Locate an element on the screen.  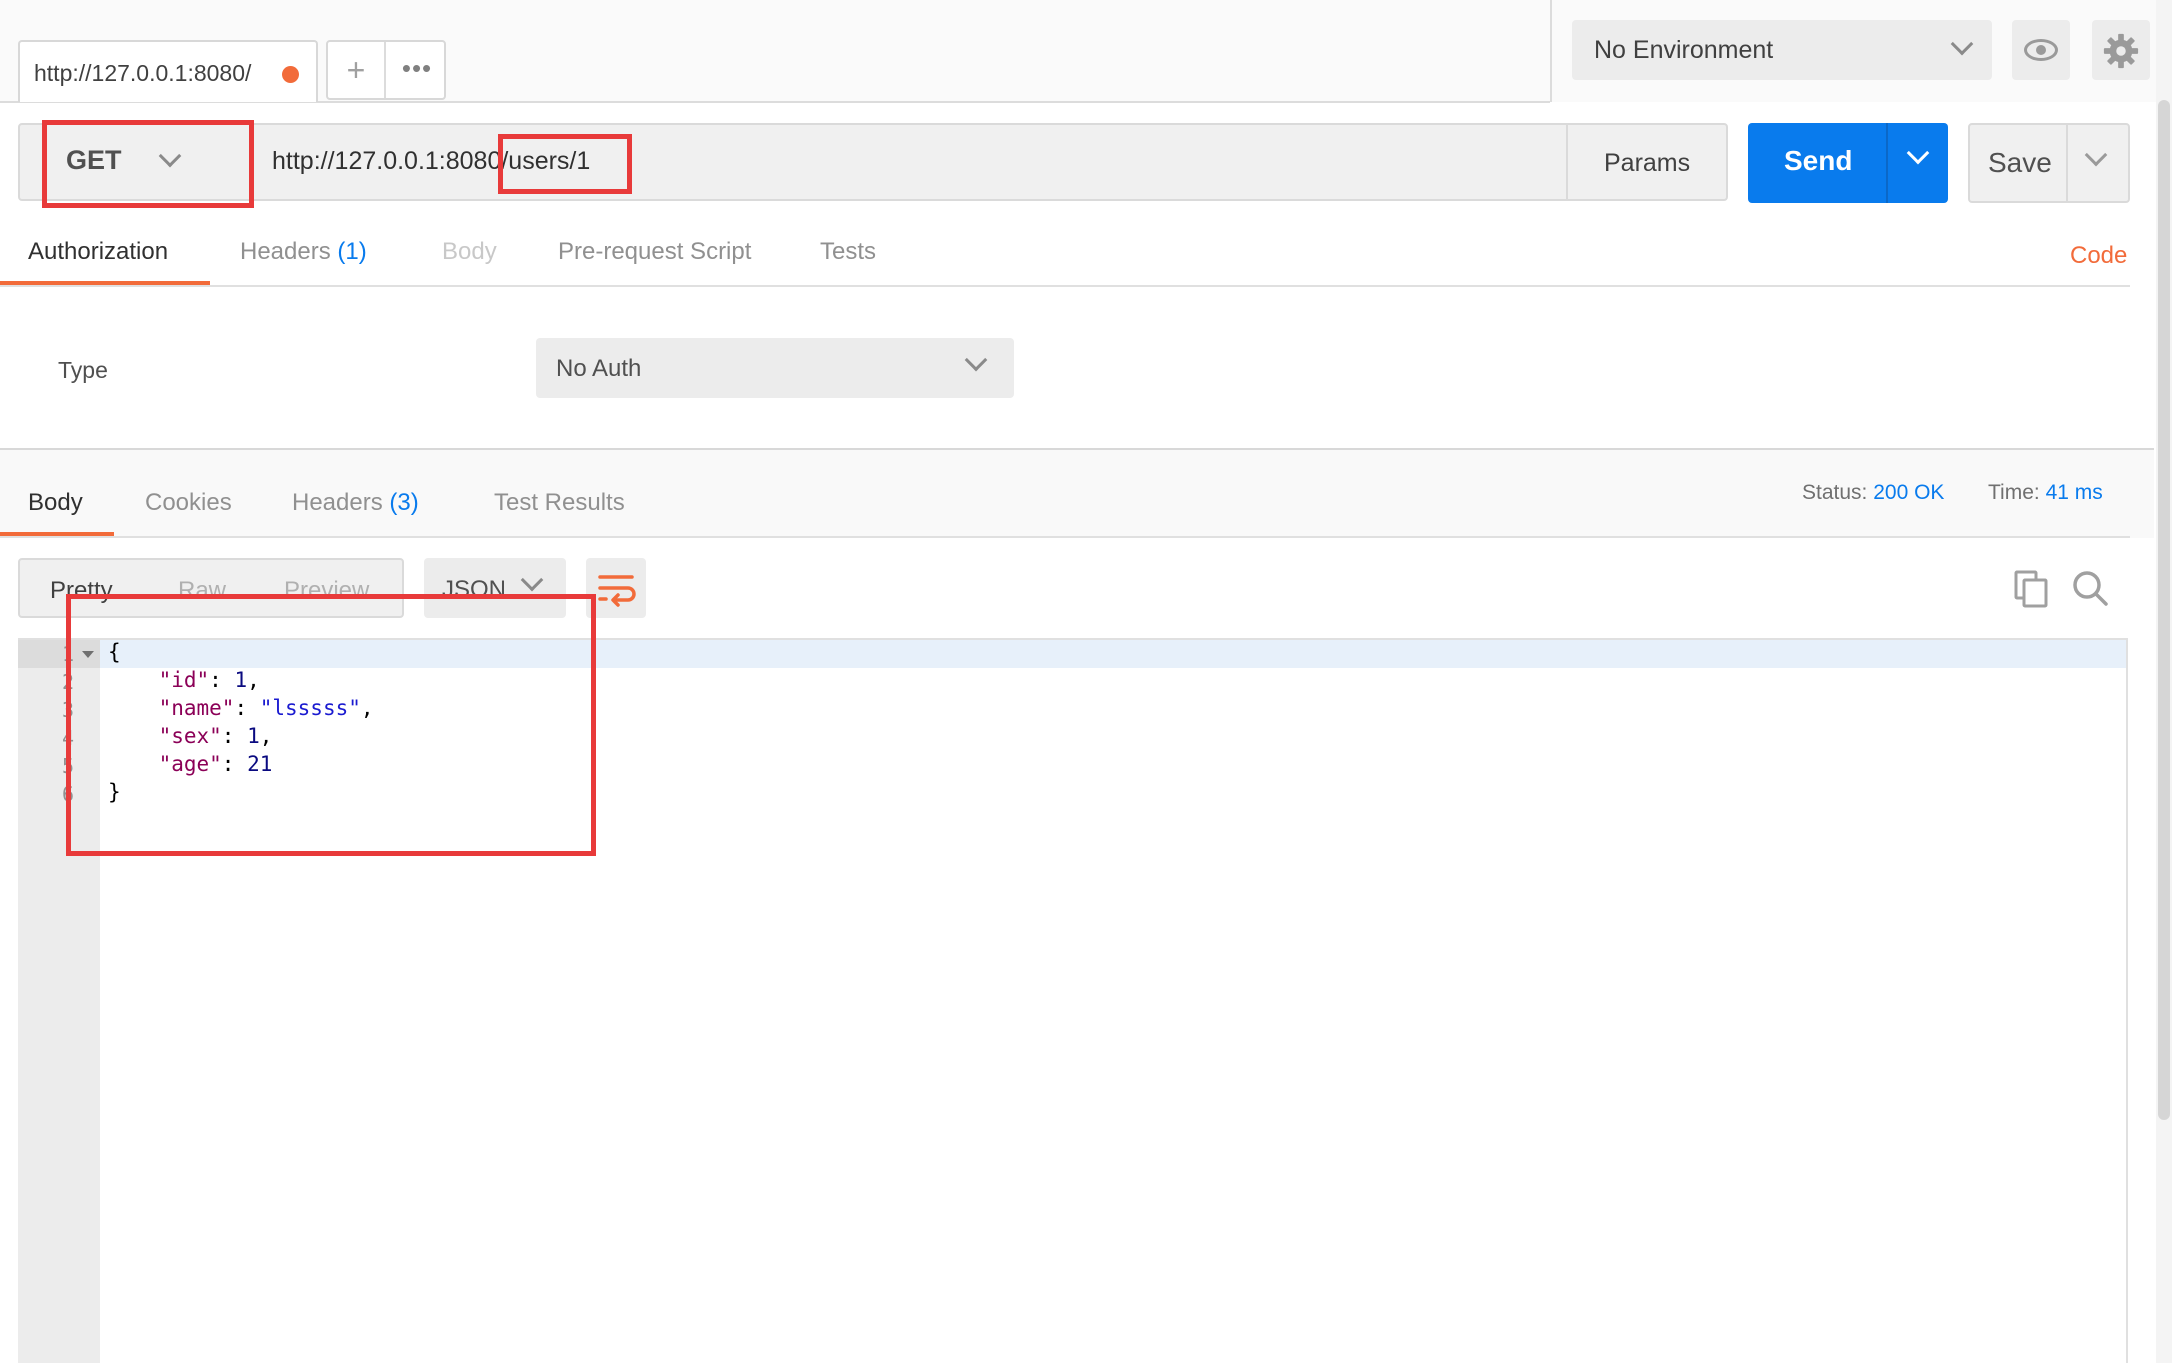
tab-pre-request-script: Pre-request Script is located at coordinates (654, 252).